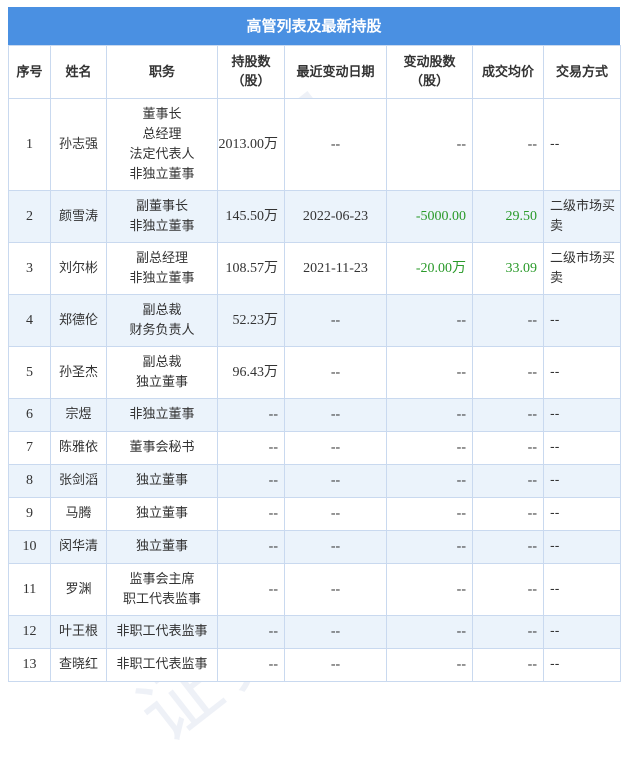 The width and height of the screenshot is (621, 764). What do you see at coordinates (29, 415) in the screenshot?
I see `cell-seq: 6` at bounding box center [29, 415].